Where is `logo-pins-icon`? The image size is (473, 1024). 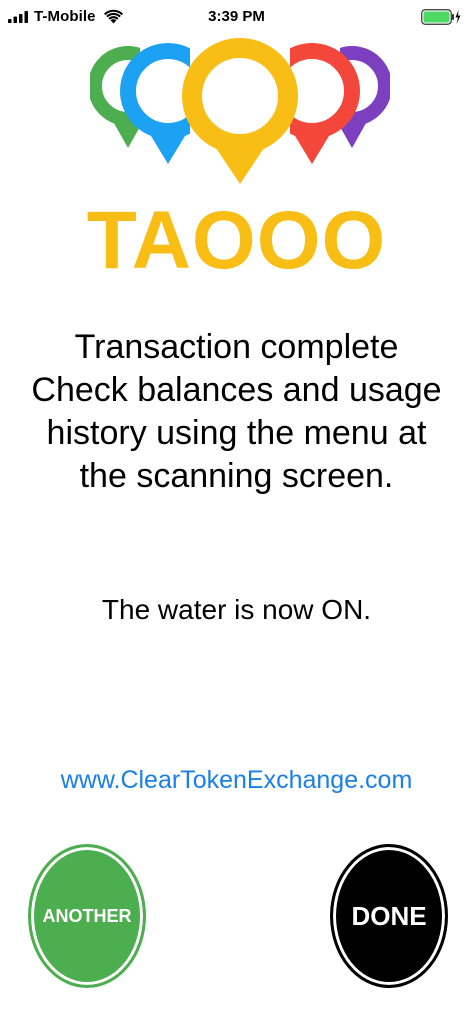 logo-pins-icon is located at coordinates (240, 111).